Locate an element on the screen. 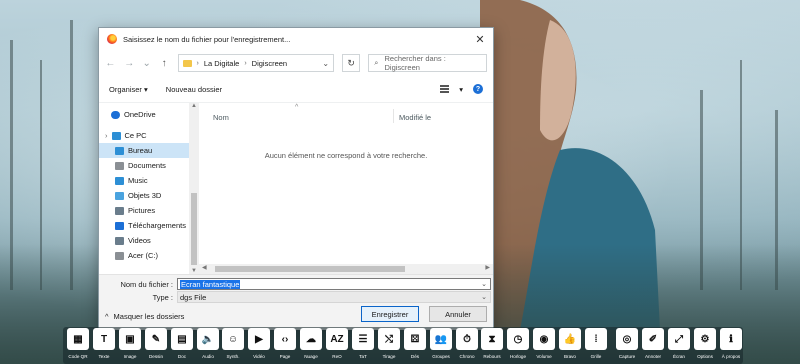 The height and width of the screenshot is (364, 800). tool-volume-button: ◉ is located at coordinates (544, 339).